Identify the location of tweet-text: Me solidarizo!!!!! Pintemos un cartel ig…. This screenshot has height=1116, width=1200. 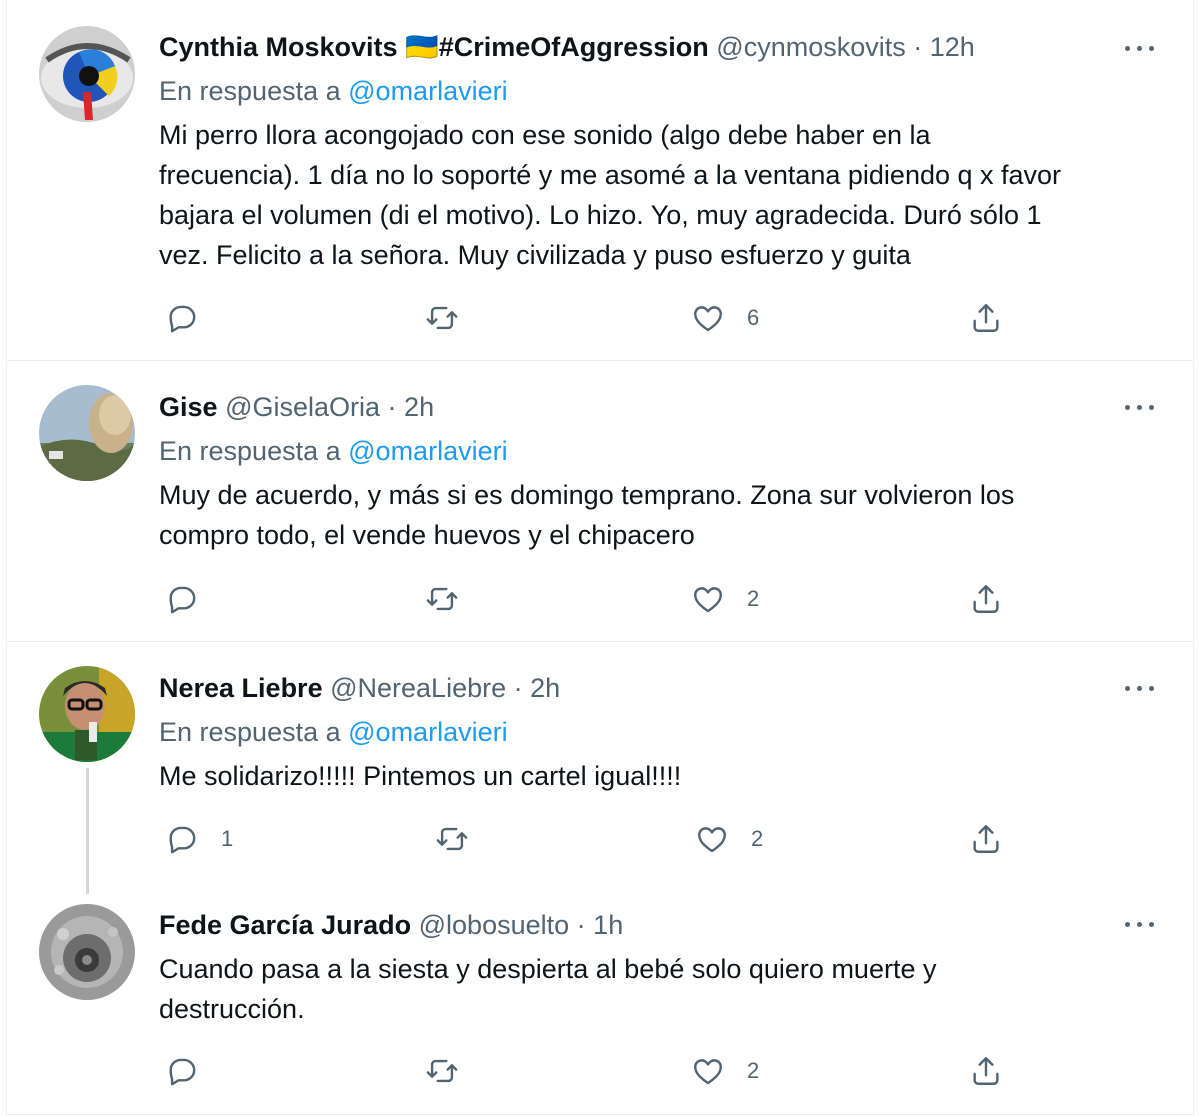
(664, 776).